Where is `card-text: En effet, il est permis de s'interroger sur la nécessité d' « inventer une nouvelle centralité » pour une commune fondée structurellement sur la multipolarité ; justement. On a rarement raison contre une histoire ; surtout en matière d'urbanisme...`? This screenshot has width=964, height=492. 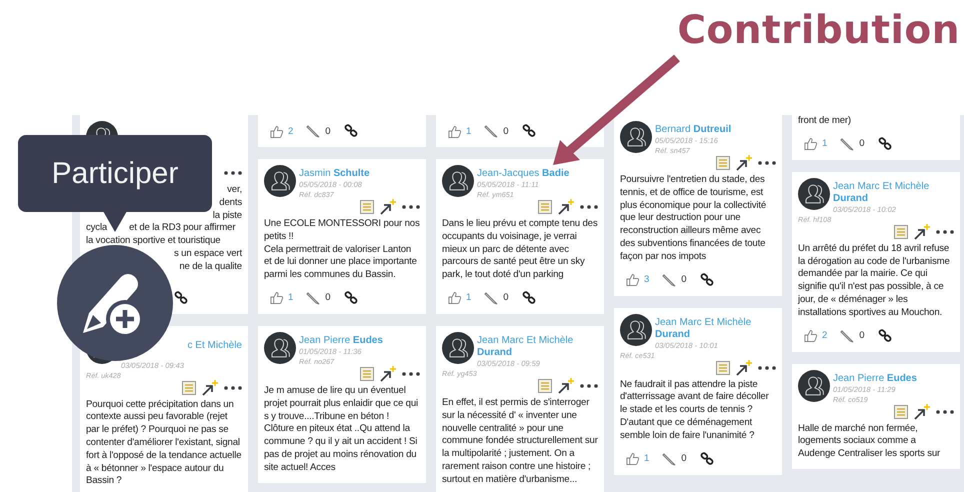
card-text: En effet, il est permis de s'interroger sur la nécessité d' « inventer une nouvelle centralité » pour une commune fondée structurellement sur la multipolarité ; justement. On a rarement raison contre une histoire ; surtout en matière d'urbanisme... is located at coordinates (520, 441).